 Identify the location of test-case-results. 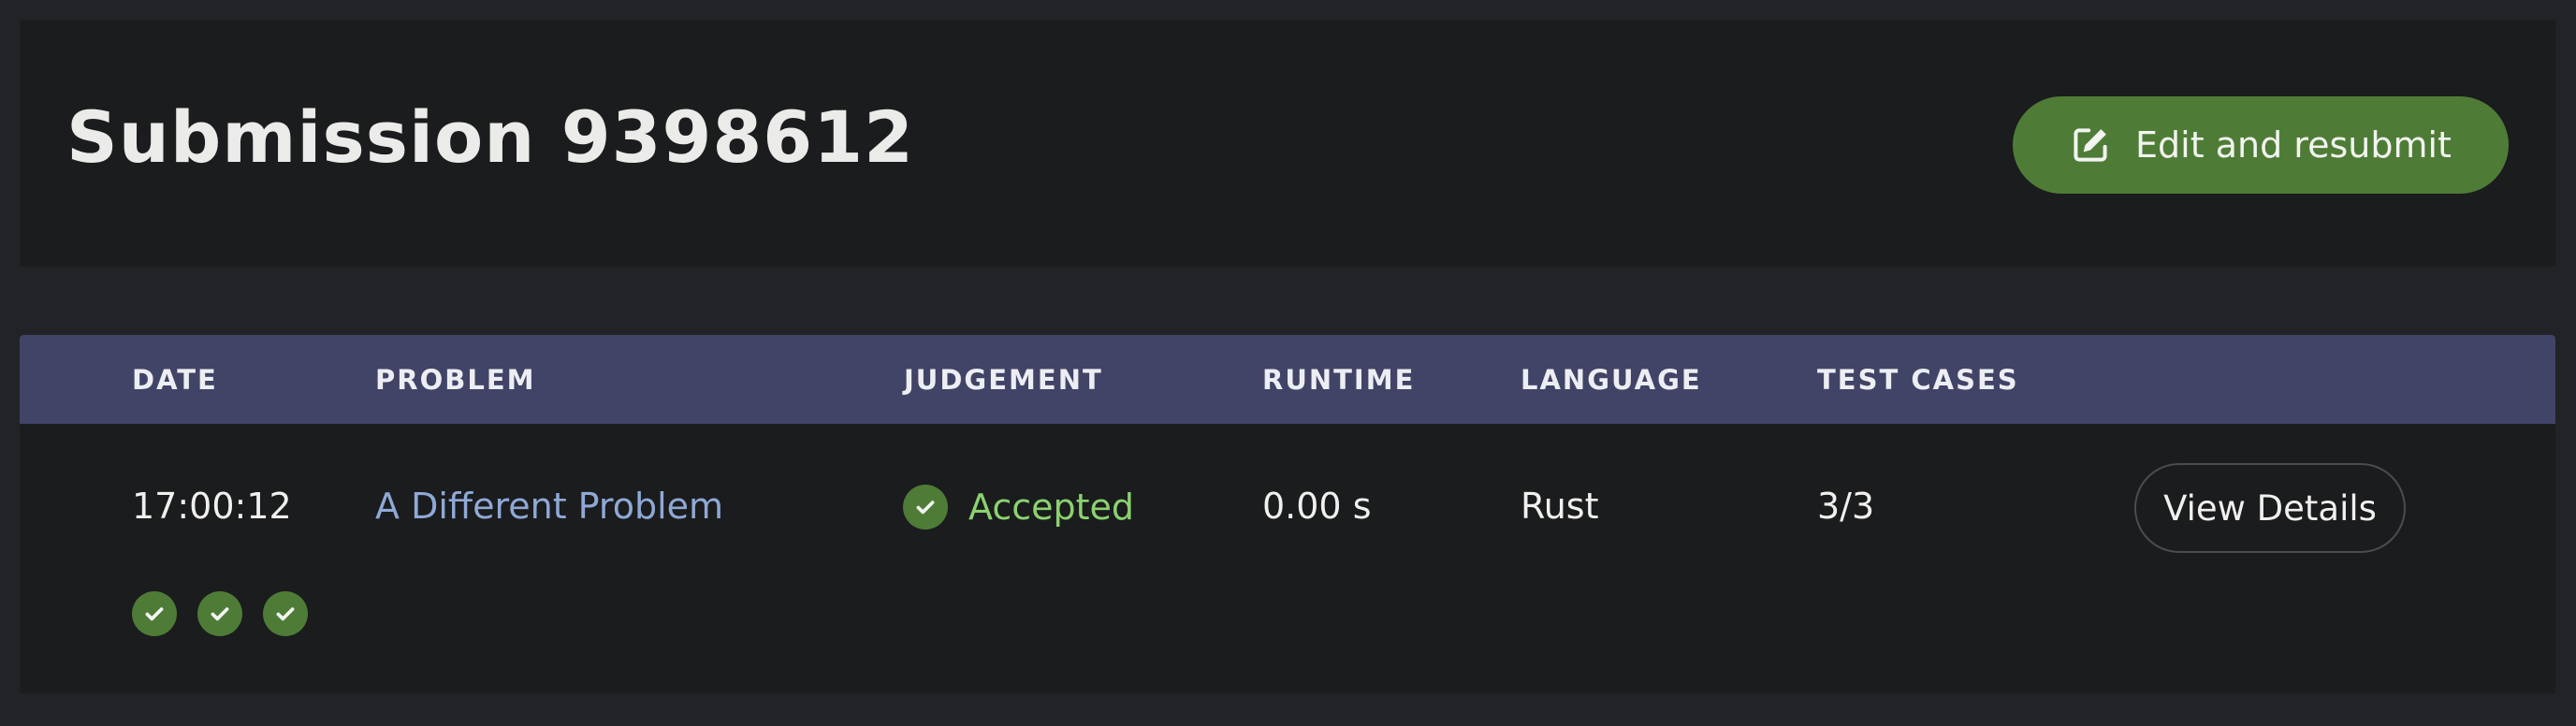
(220, 613).